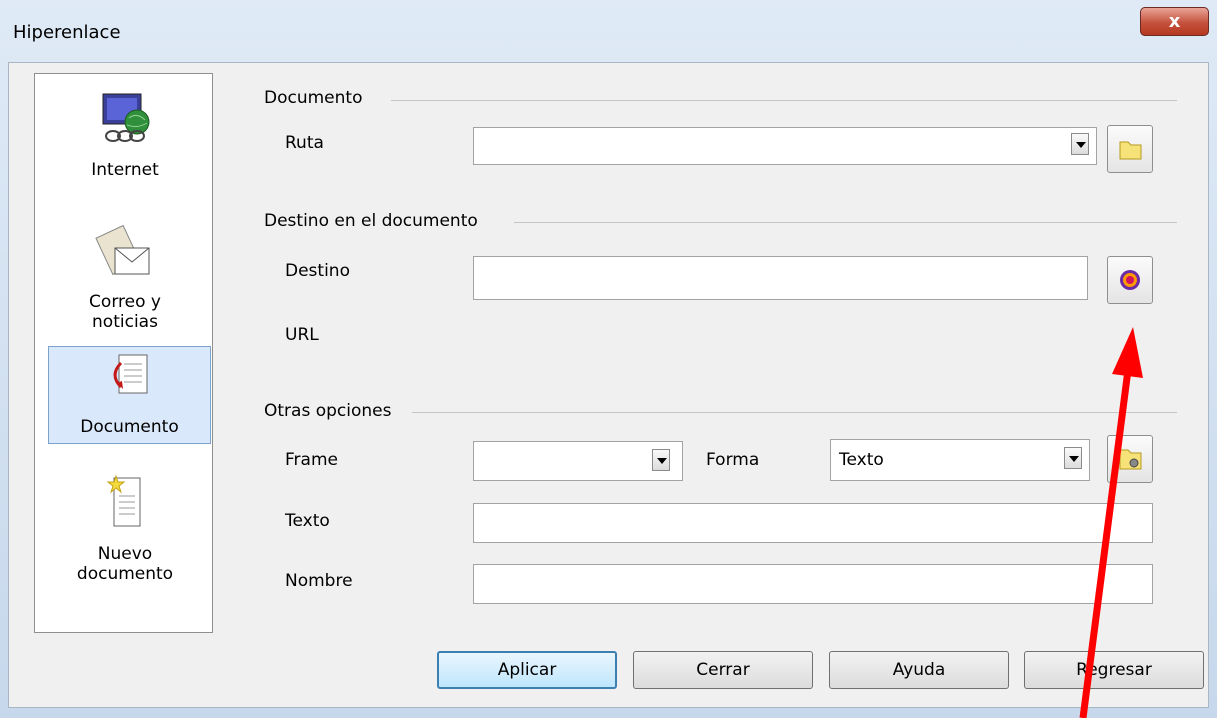 The height and width of the screenshot is (718, 1217). What do you see at coordinates (1111, 522) in the screenshot?
I see `annotation-arrow` at bounding box center [1111, 522].